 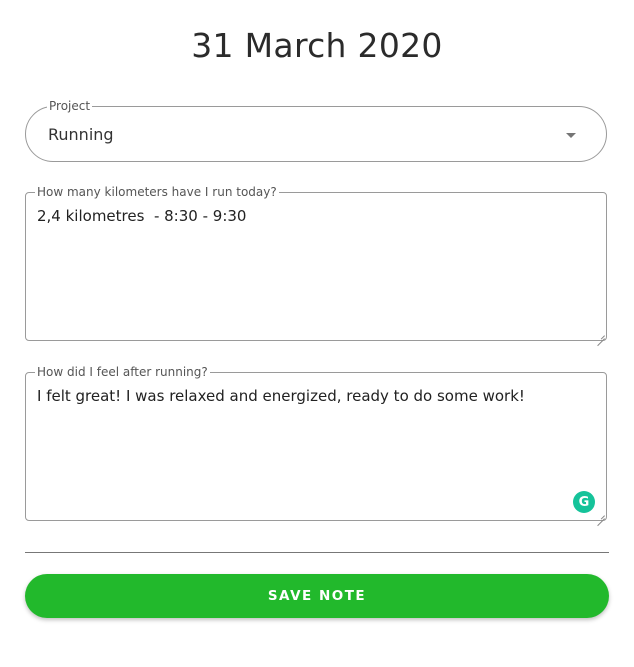 I want to click on project-select: Project Running, so click(x=316, y=130).